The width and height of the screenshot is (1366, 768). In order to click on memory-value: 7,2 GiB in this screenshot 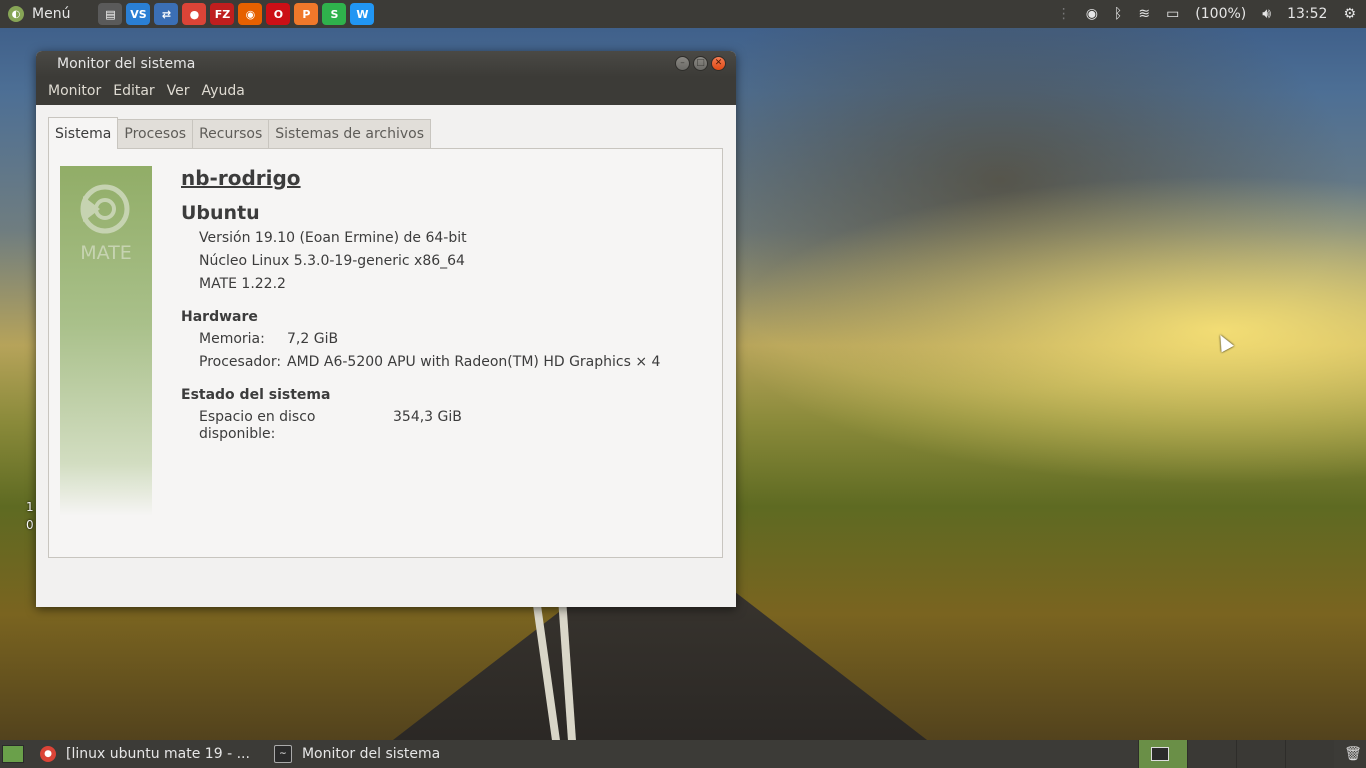, I will do `click(313, 339)`.